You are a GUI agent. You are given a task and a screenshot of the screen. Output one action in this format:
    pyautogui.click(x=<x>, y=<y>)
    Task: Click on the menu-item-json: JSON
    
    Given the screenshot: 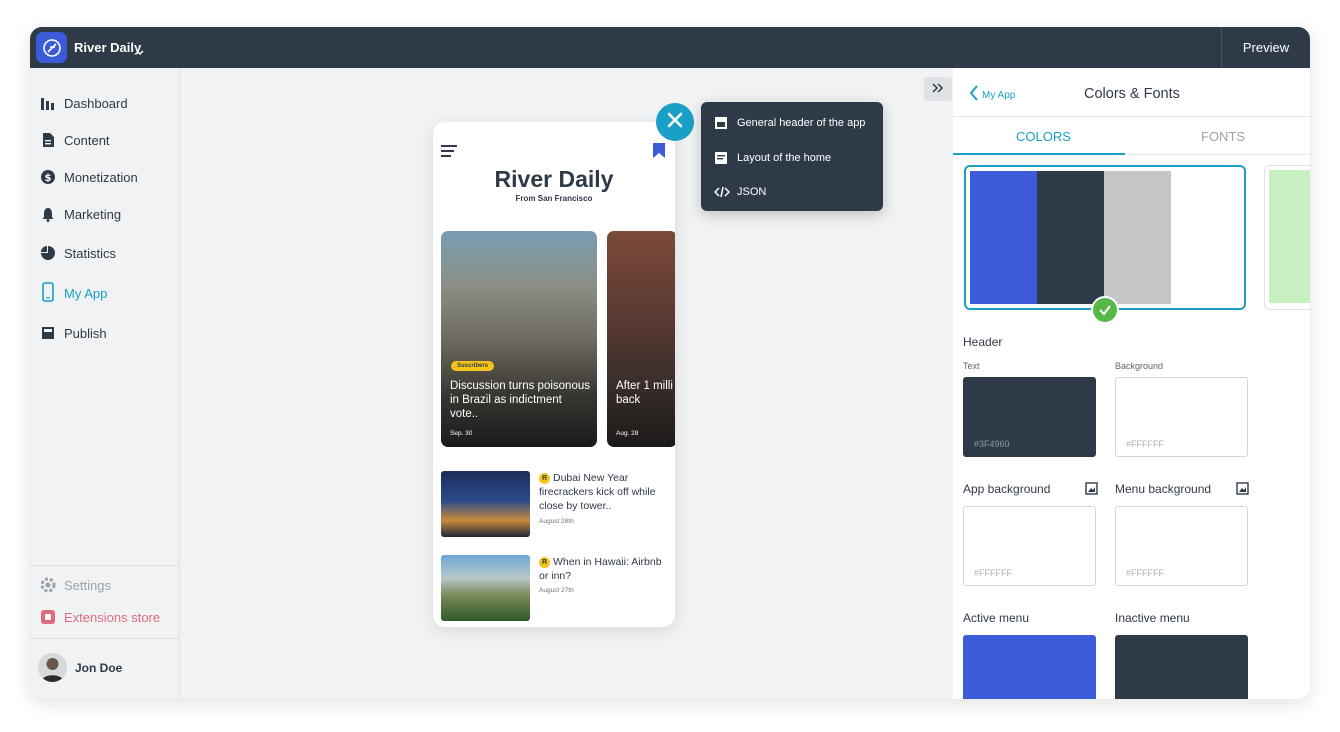 What is the action you would take?
    pyautogui.click(x=792, y=192)
    